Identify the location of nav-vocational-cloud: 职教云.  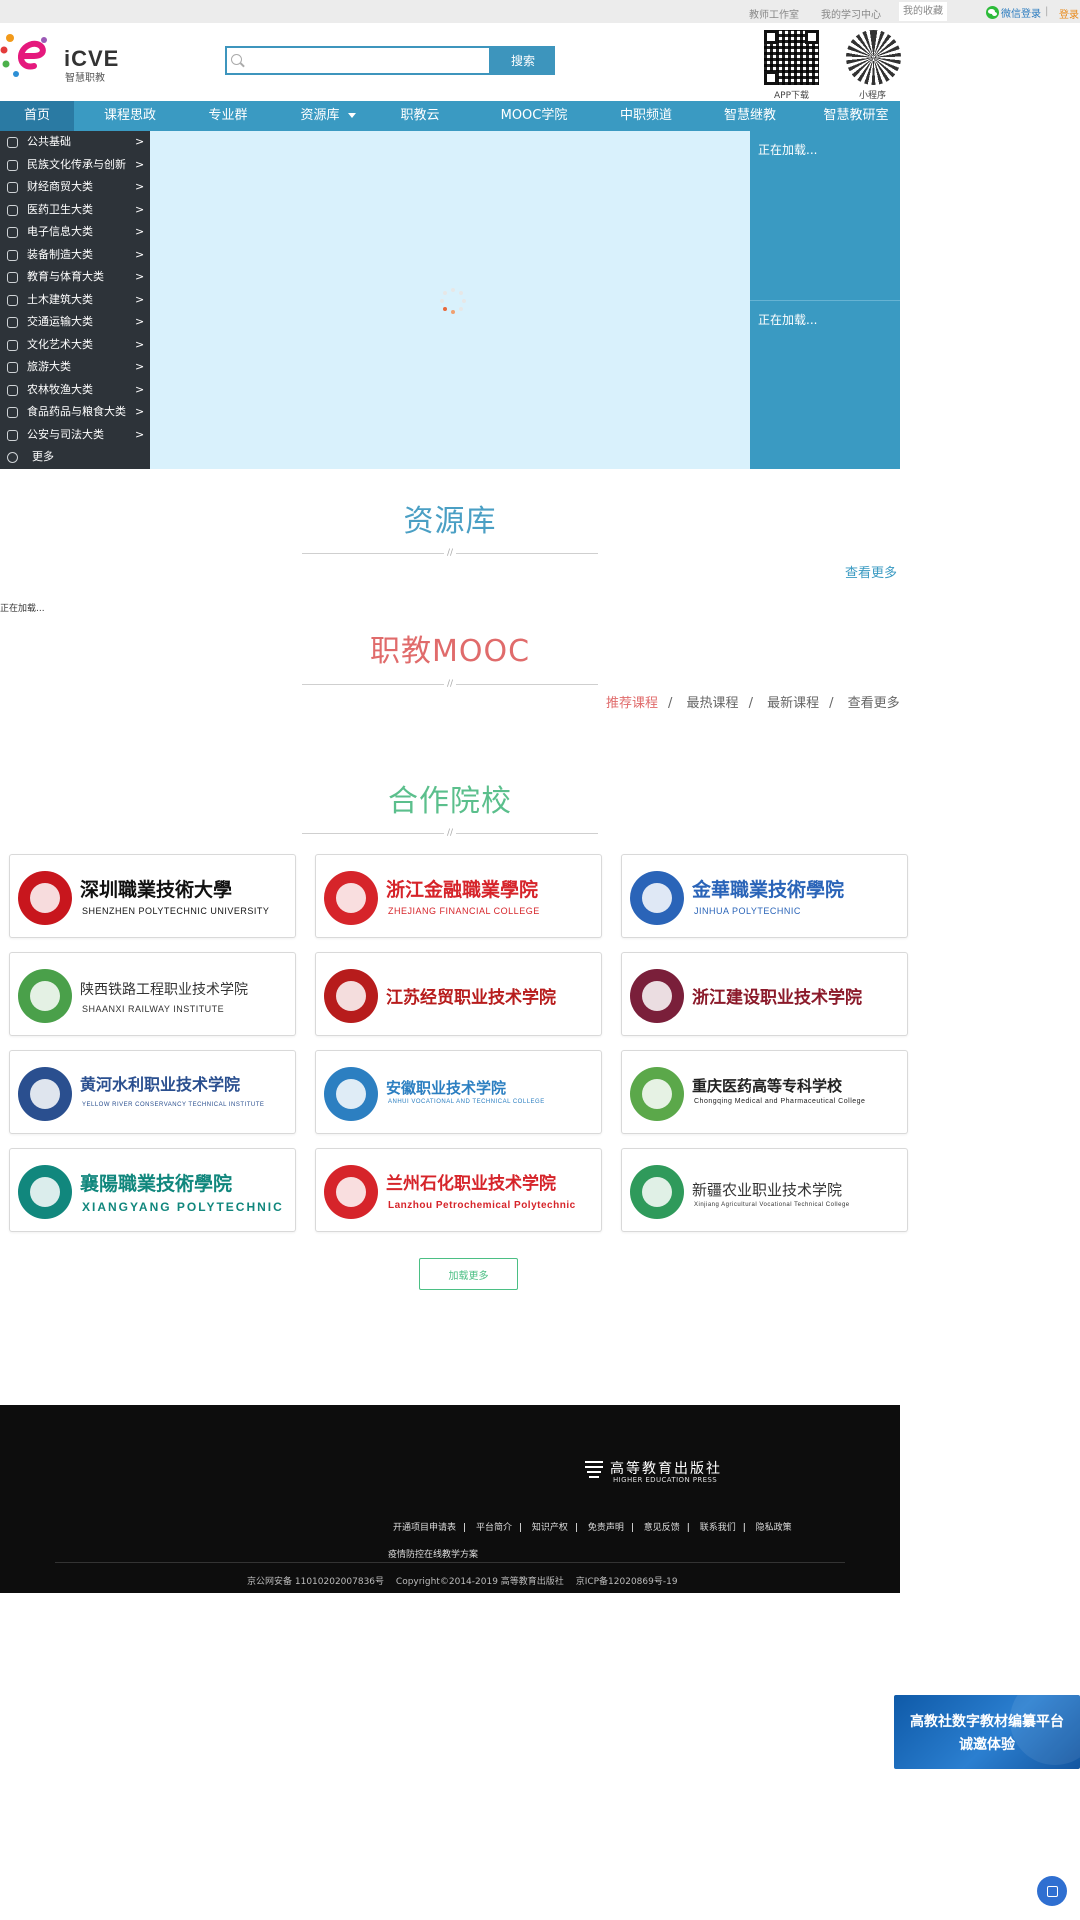
(420, 116).